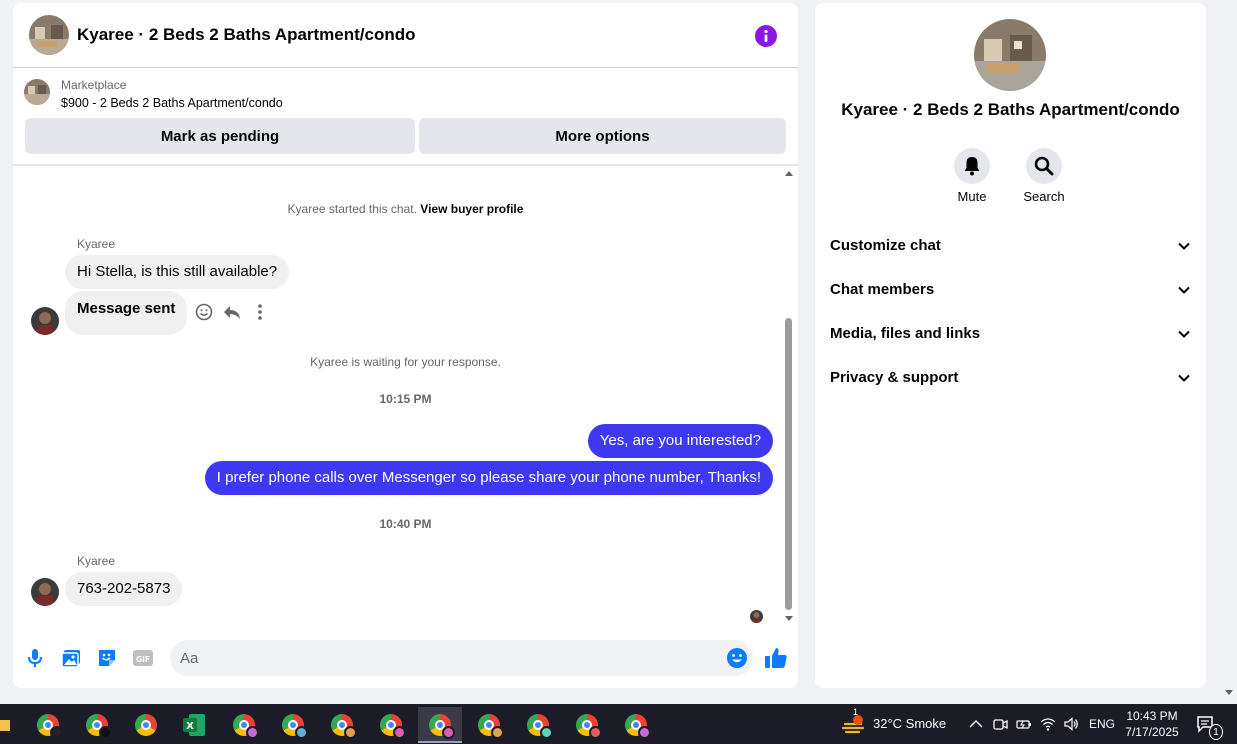  I want to click on mark-as-pending-button: Mark as pending, so click(220, 136).